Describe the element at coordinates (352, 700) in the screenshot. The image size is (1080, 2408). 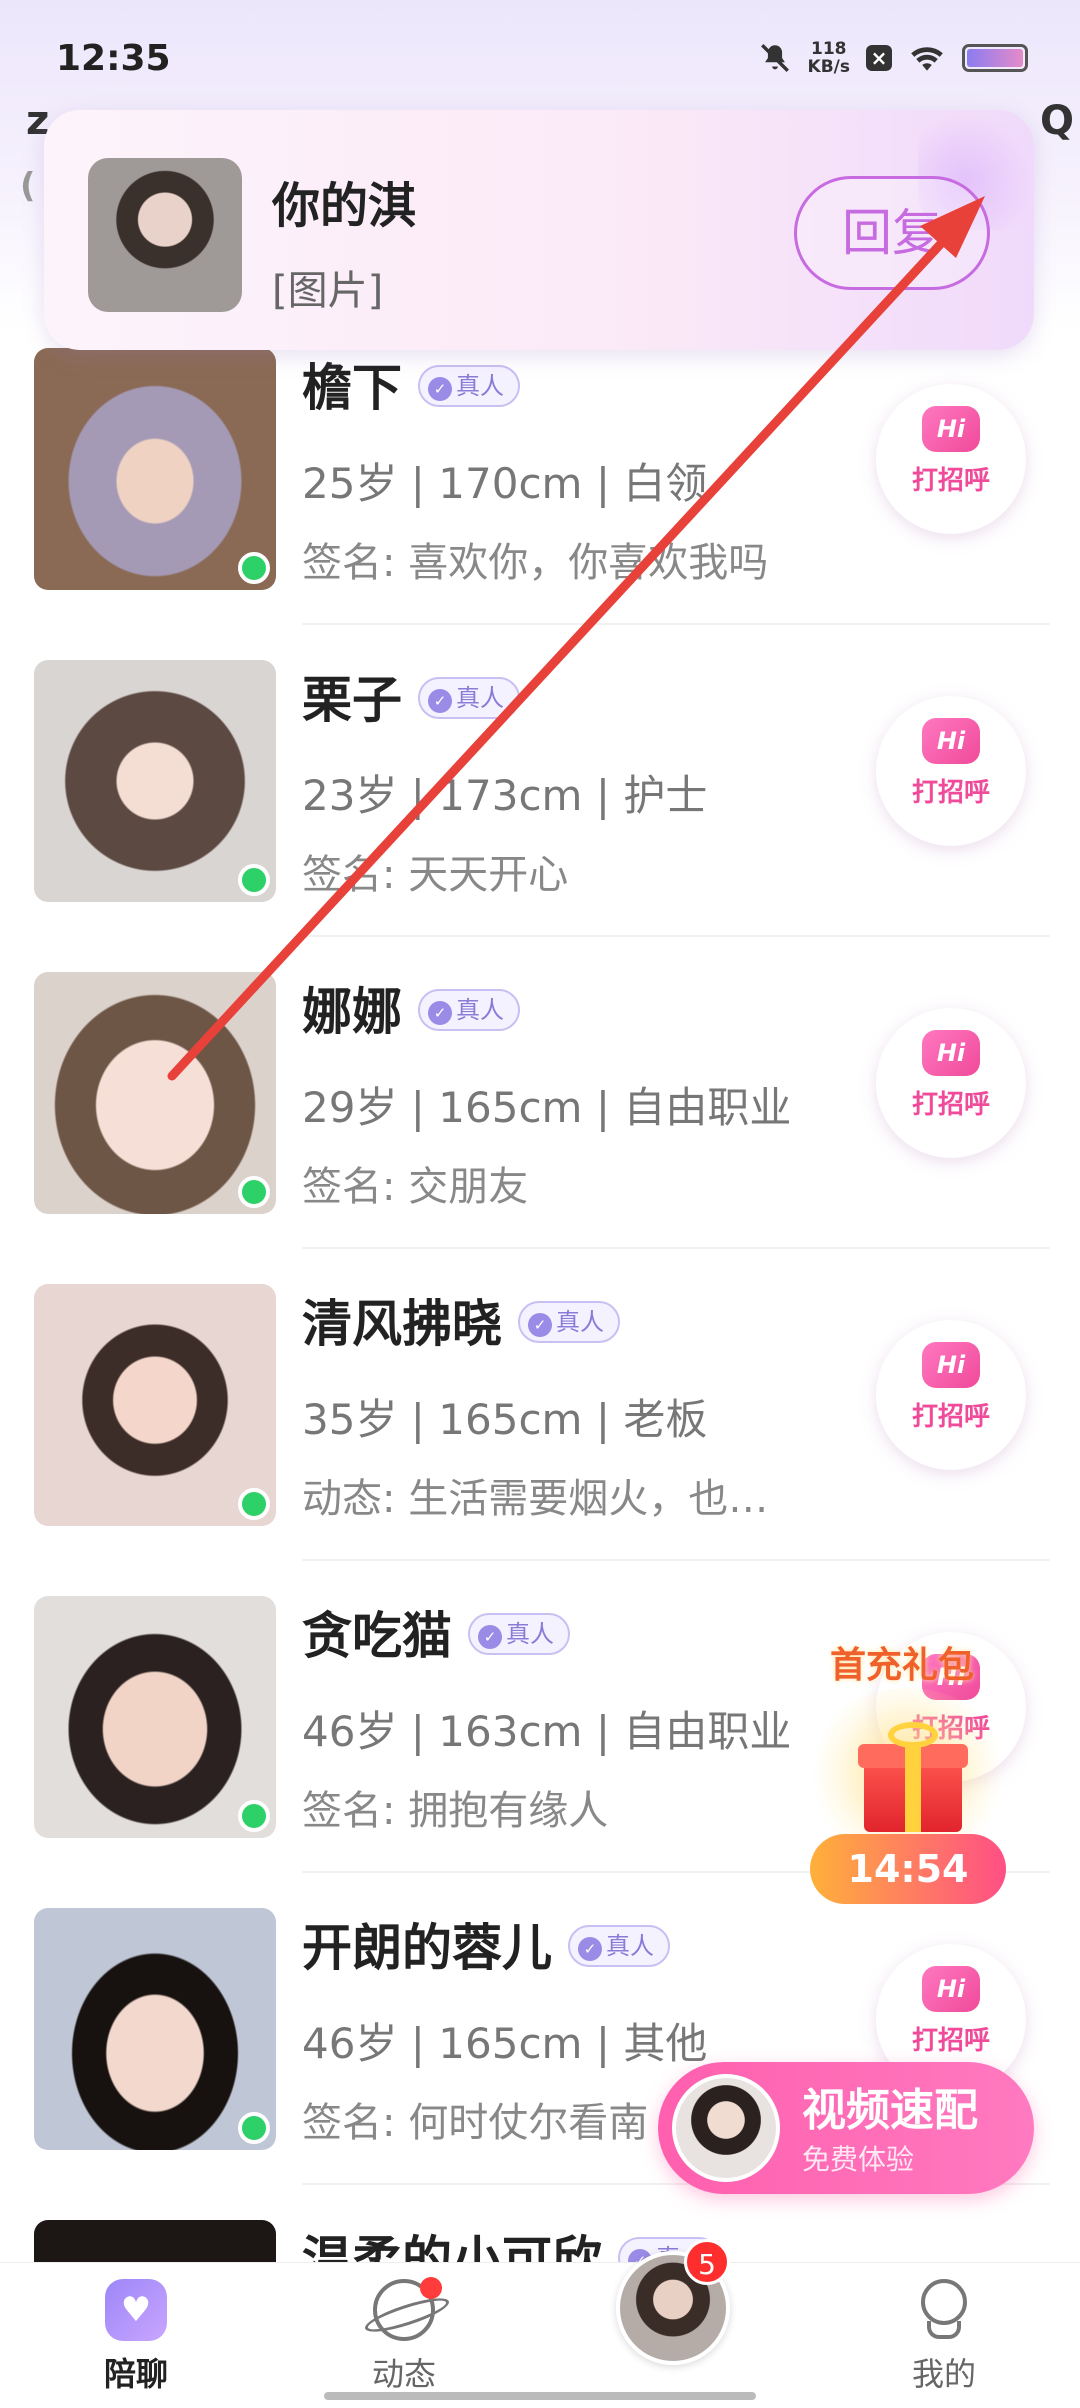
I see `user-name: 栗子` at that location.